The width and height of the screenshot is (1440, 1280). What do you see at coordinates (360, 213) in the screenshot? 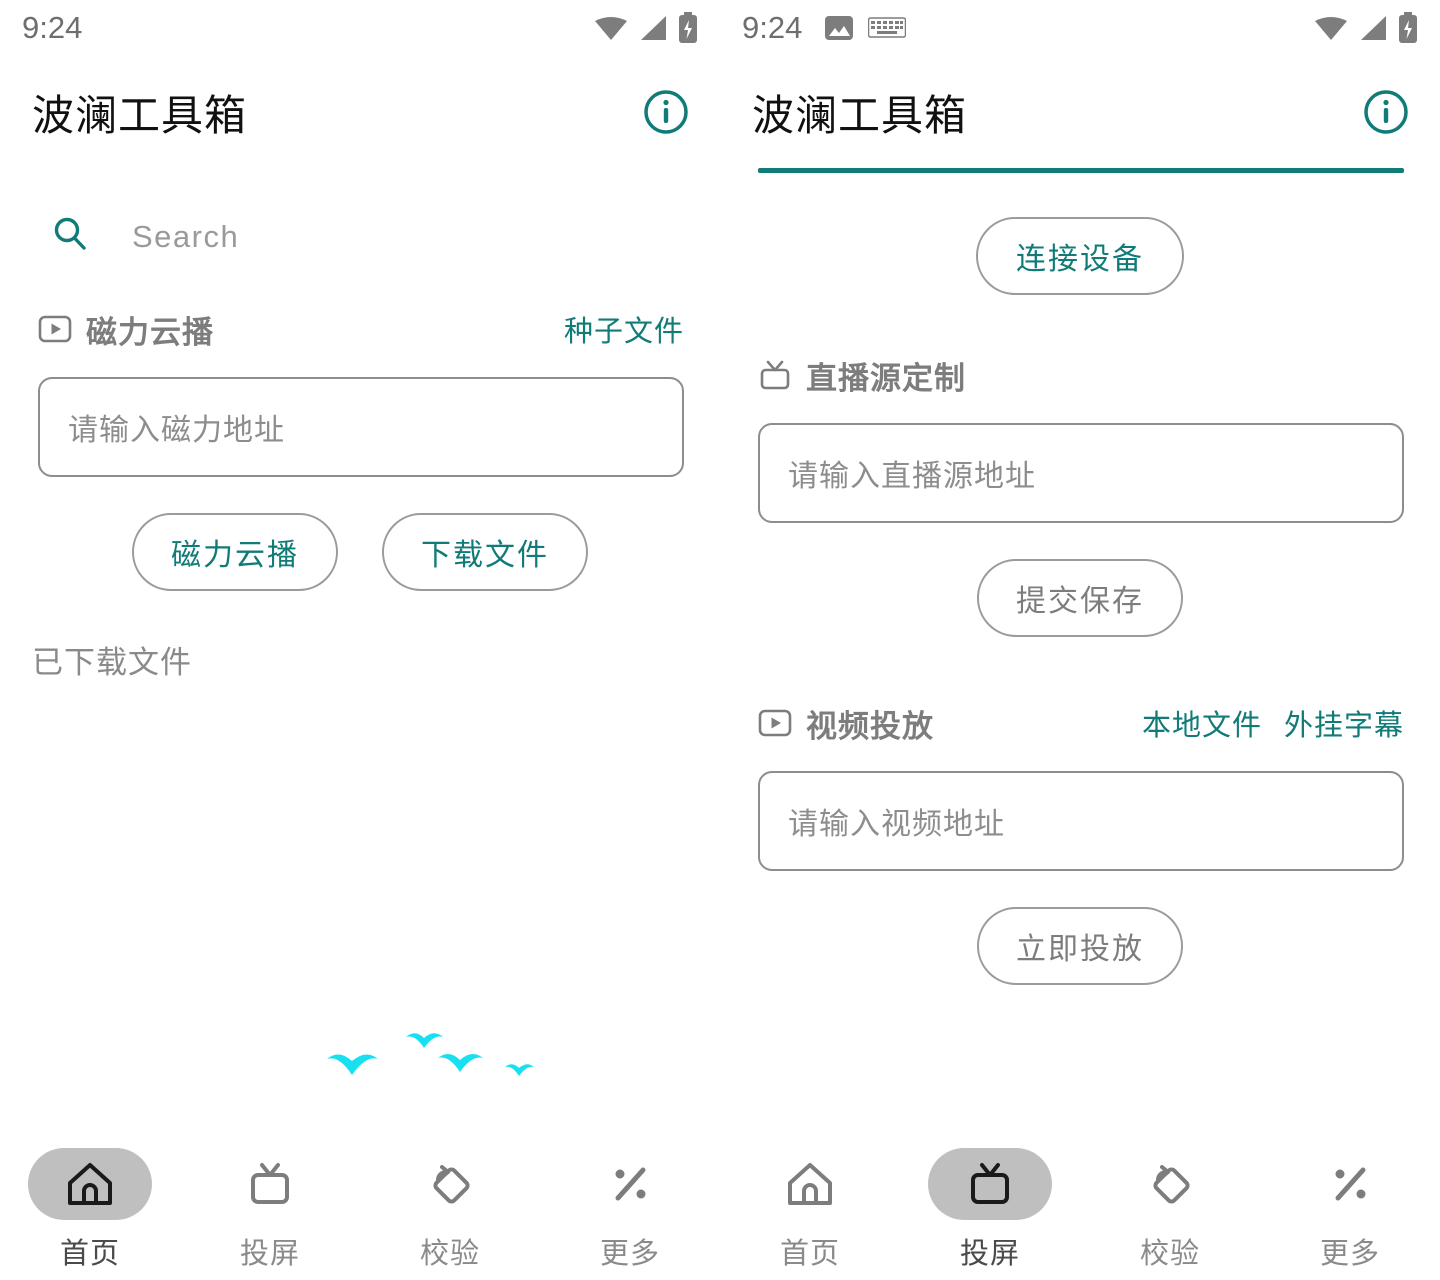
I see `search-bar: Search` at bounding box center [360, 213].